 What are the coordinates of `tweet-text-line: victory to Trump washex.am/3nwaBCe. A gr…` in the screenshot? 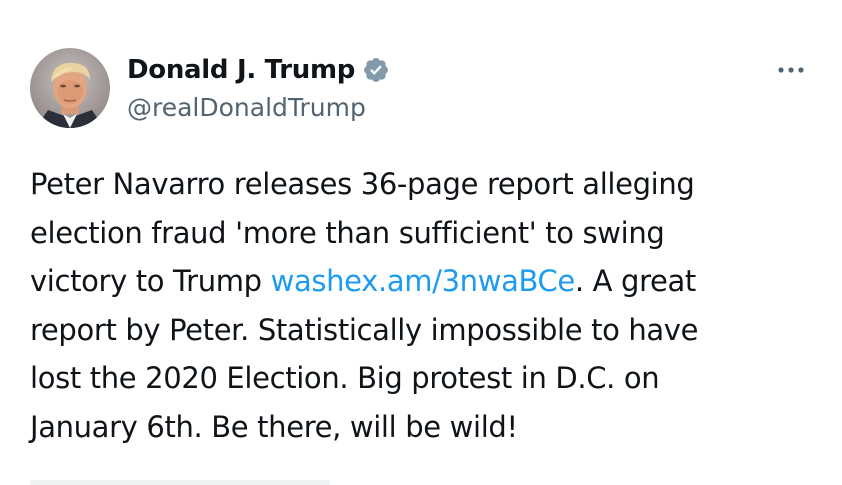 It's located at (425, 281).